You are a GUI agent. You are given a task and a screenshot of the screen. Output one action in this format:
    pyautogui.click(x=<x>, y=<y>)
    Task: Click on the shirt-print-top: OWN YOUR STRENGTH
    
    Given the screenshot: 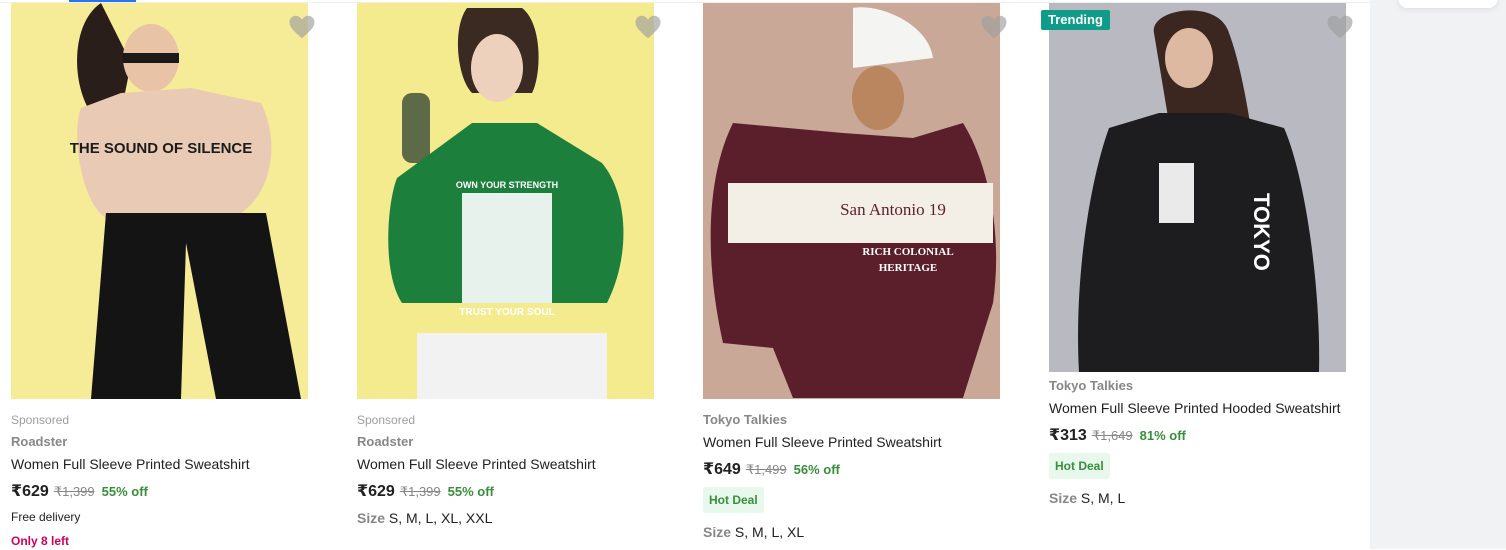 What is the action you would take?
    pyautogui.click(x=507, y=185)
    